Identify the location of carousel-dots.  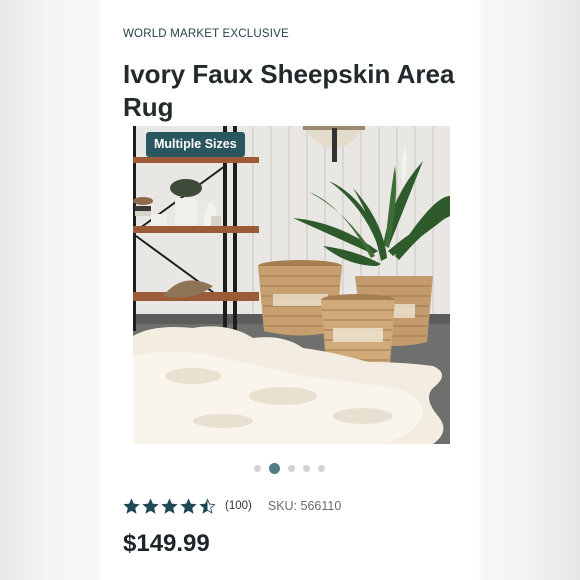
(289, 468).